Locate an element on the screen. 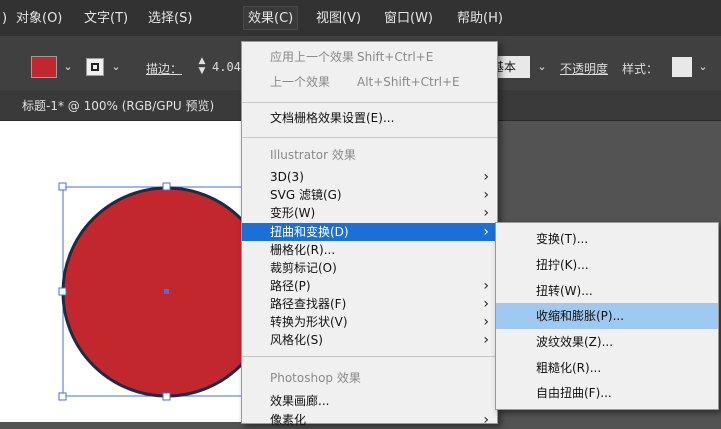  menu-window: 窗口(W) is located at coordinates (408, 19).